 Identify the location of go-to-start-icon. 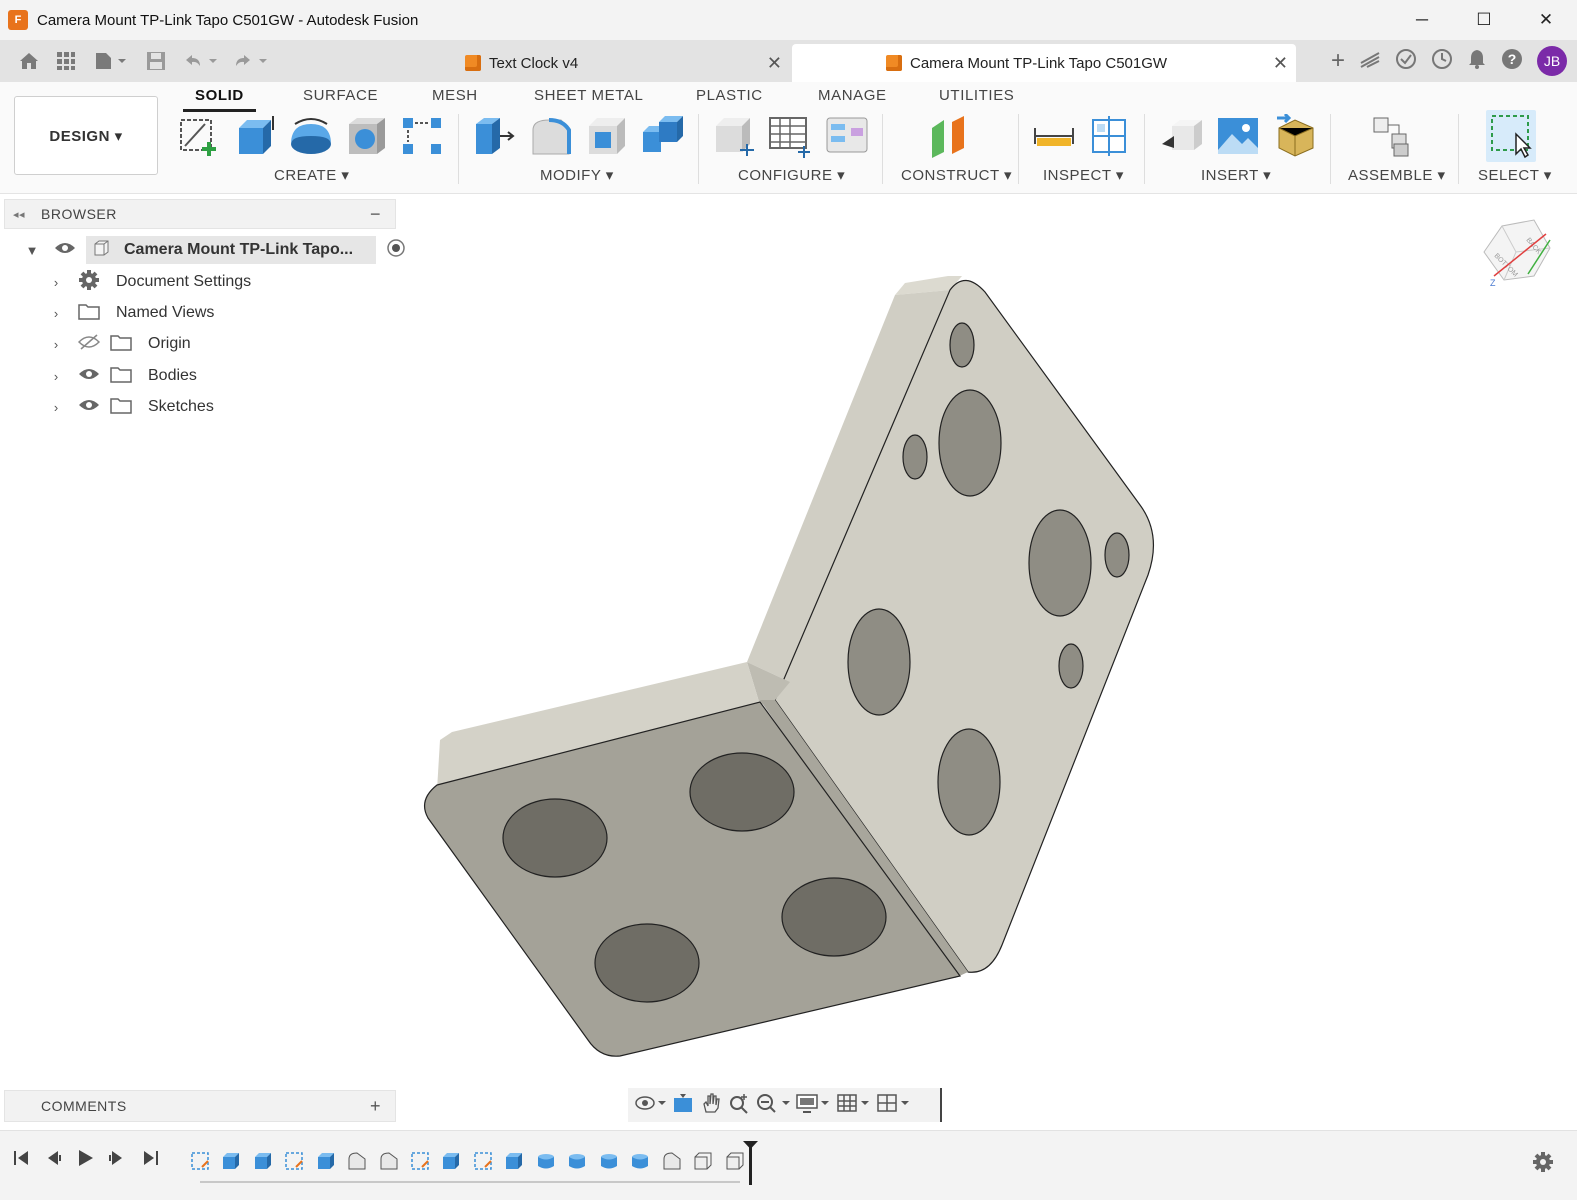
(21, 1160).